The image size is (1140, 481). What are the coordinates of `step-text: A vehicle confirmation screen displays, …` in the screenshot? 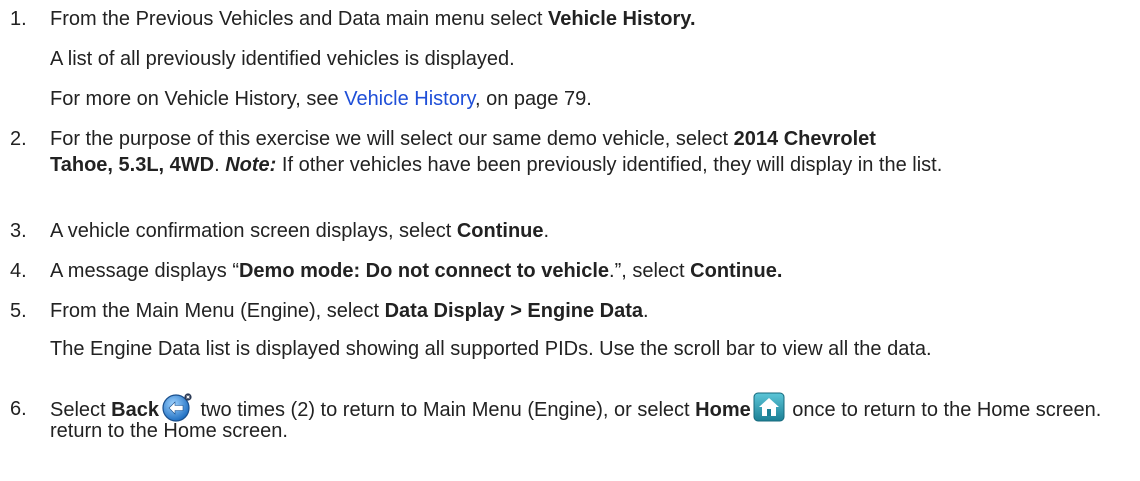 It's located at (300, 231).